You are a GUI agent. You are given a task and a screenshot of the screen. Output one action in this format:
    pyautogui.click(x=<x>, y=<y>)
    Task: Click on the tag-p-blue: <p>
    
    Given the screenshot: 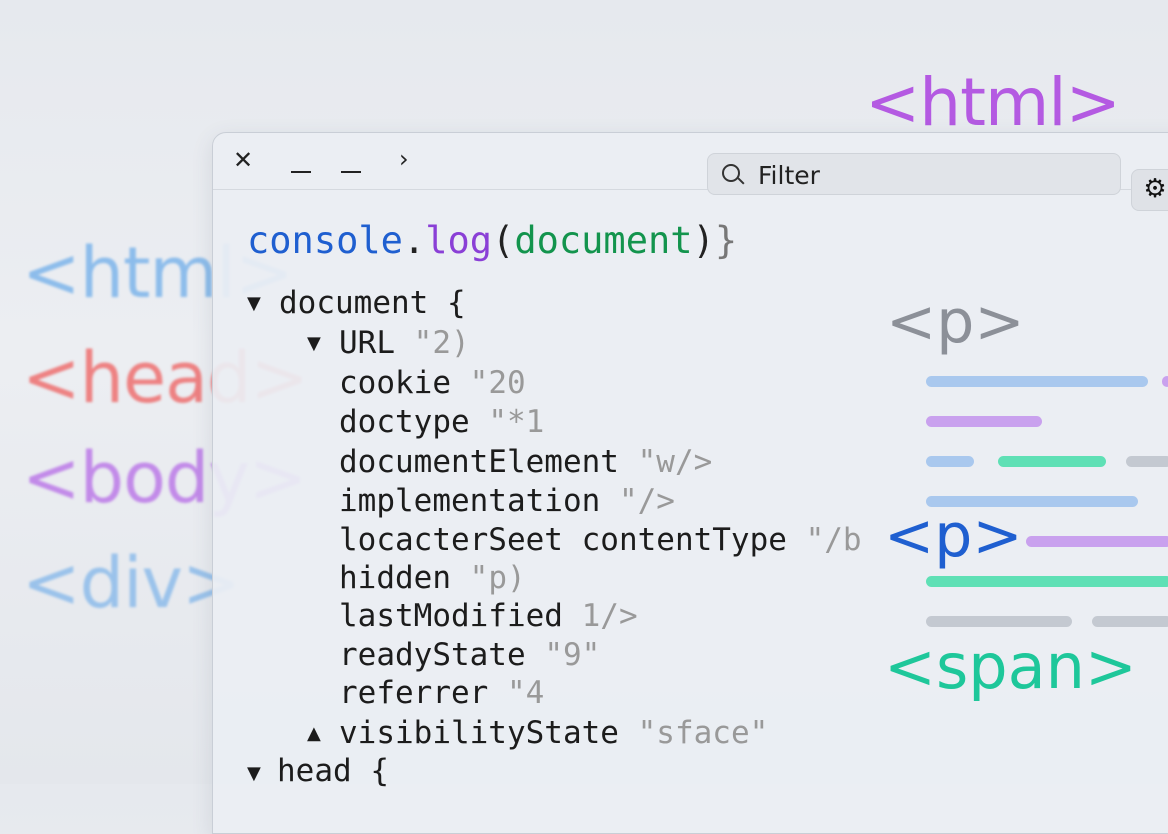 What is the action you would take?
    pyautogui.click(x=953, y=536)
    